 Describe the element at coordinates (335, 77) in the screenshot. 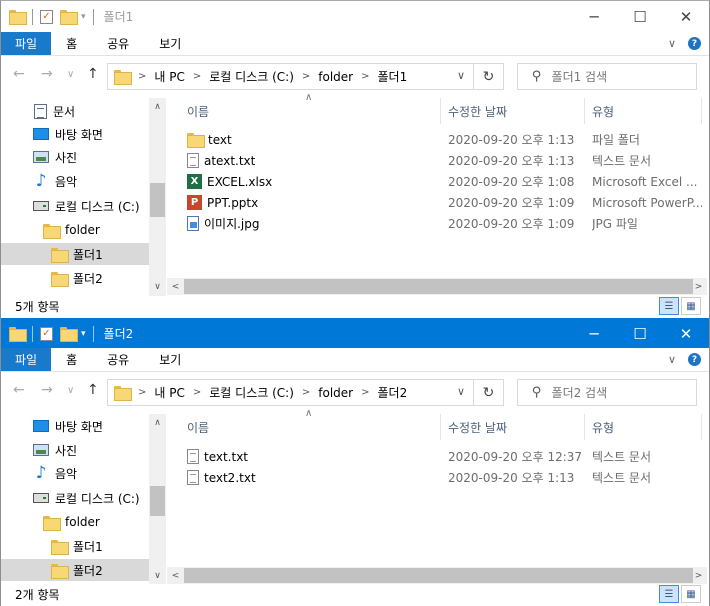

I see `breadcrumb-folder: folder` at that location.